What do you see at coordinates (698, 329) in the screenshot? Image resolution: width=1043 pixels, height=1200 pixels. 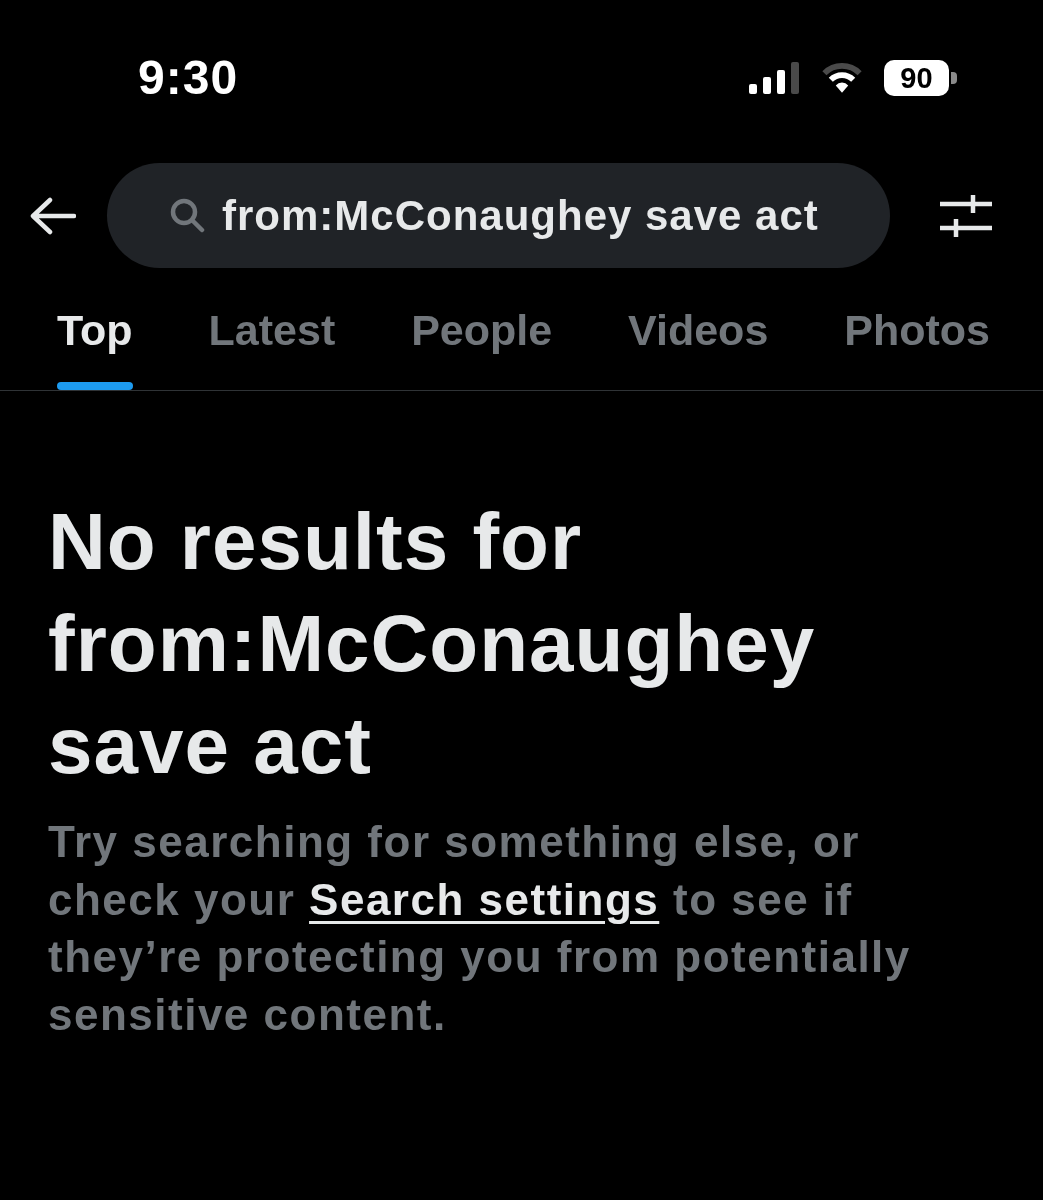 I see `search-tab: Videos` at bounding box center [698, 329].